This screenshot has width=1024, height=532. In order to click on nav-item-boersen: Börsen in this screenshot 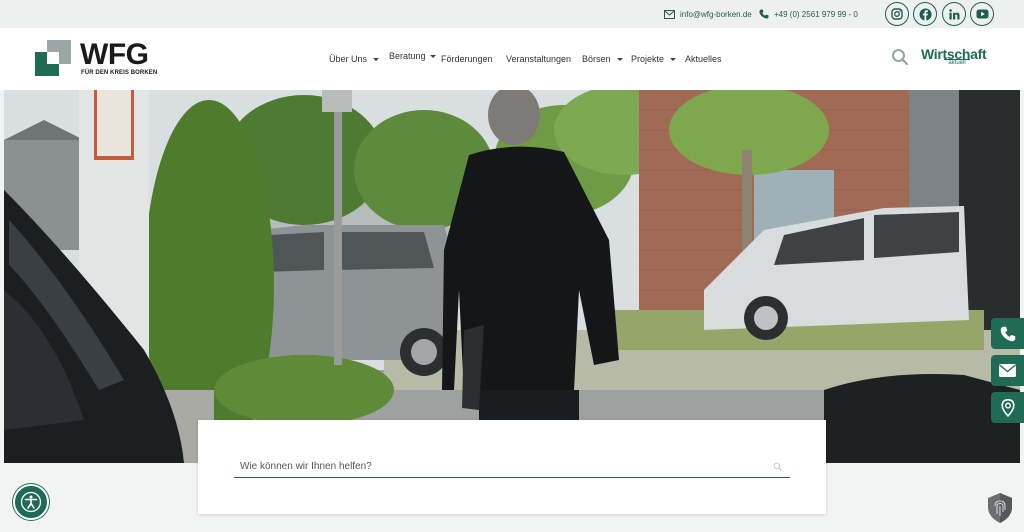, I will do `click(602, 59)`.